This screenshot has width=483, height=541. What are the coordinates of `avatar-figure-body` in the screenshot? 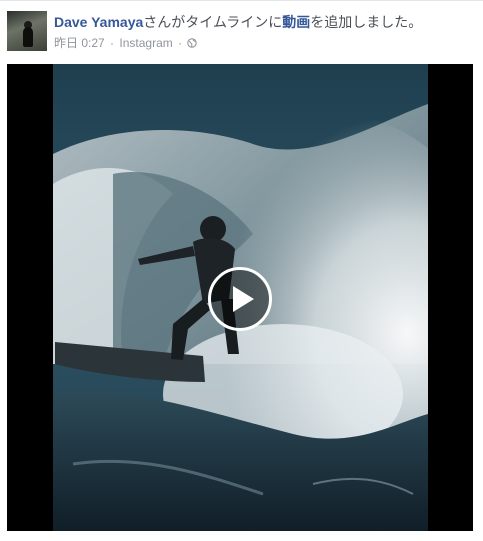 It's located at (28, 37).